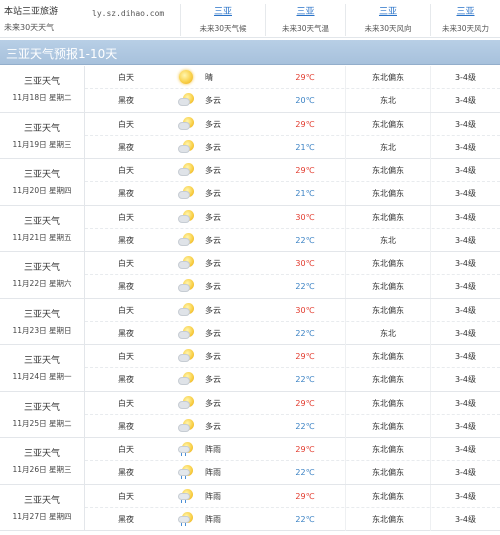 This screenshot has height=535, width=500. What do you see at coordinates (29, 376) in the screenshot?
I see `date-text: 11月24日` at bounding box center [29, 376].